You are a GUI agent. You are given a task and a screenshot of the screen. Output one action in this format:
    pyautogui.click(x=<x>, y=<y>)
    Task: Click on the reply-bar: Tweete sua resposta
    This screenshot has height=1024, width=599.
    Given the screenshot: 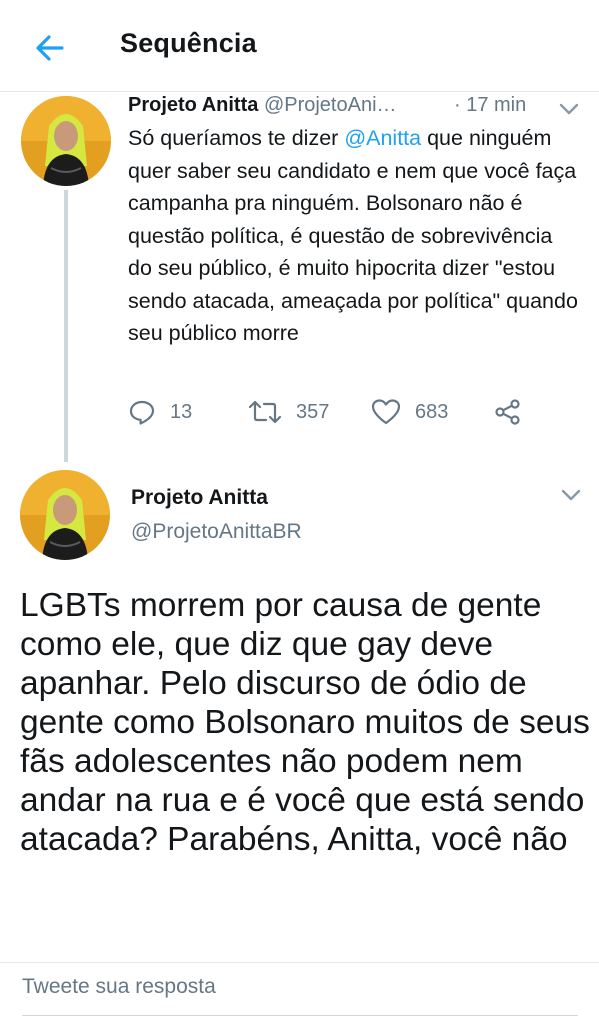 What is the action you would take?
    pyautogui.click(x=299, y=993)
    